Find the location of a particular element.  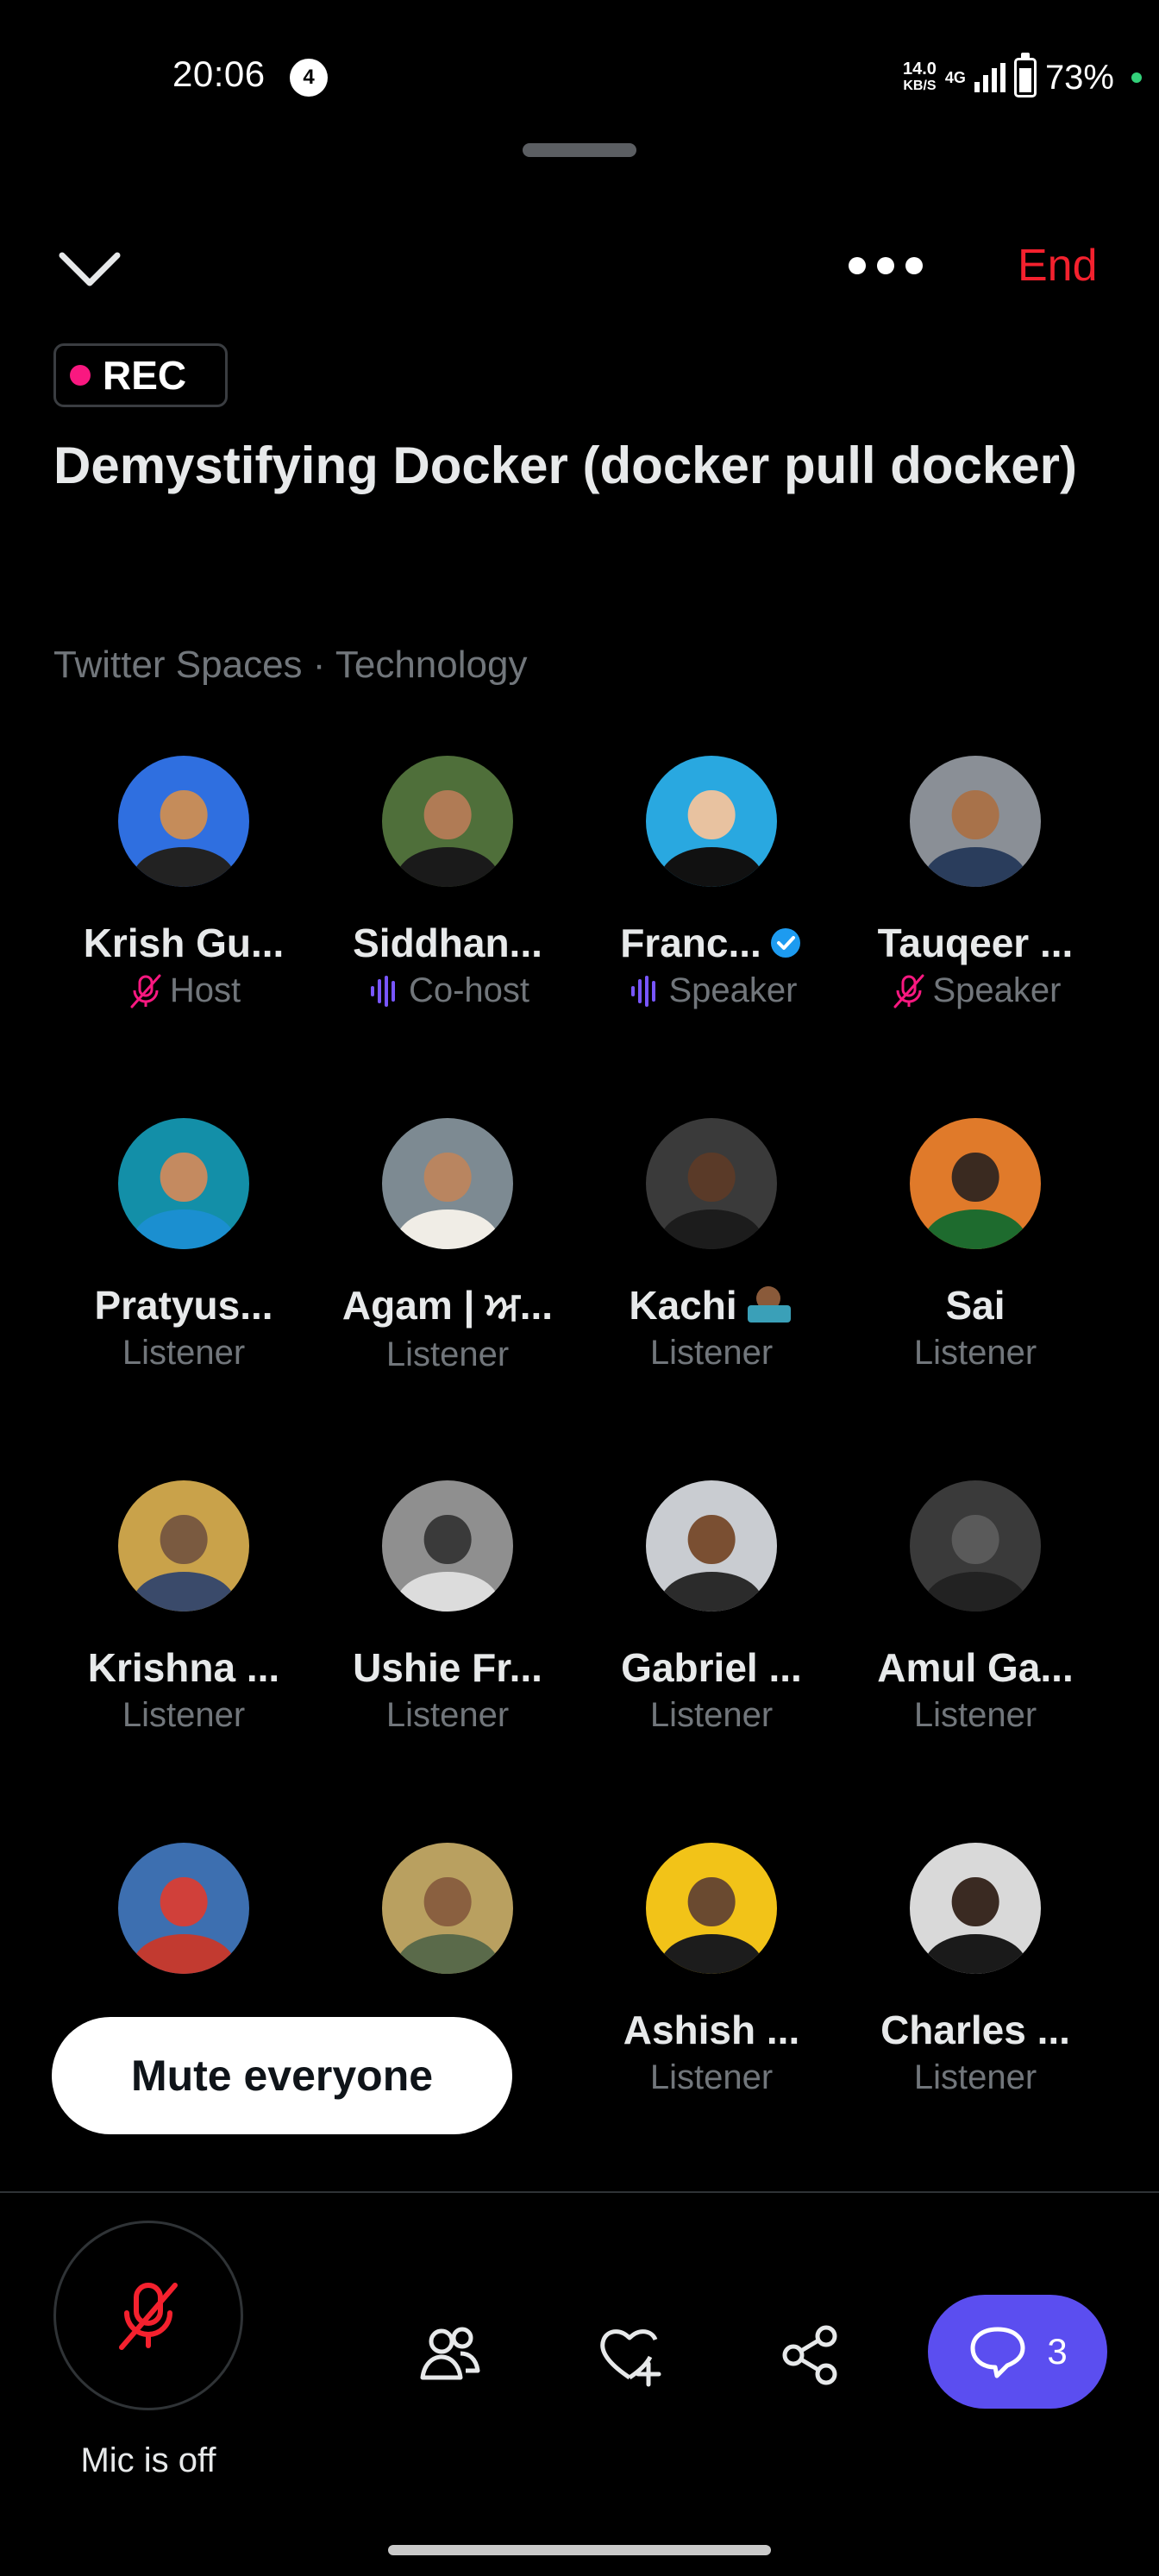

participant-card: Amul Ga... Listener is located at coordinates (975, 1607).